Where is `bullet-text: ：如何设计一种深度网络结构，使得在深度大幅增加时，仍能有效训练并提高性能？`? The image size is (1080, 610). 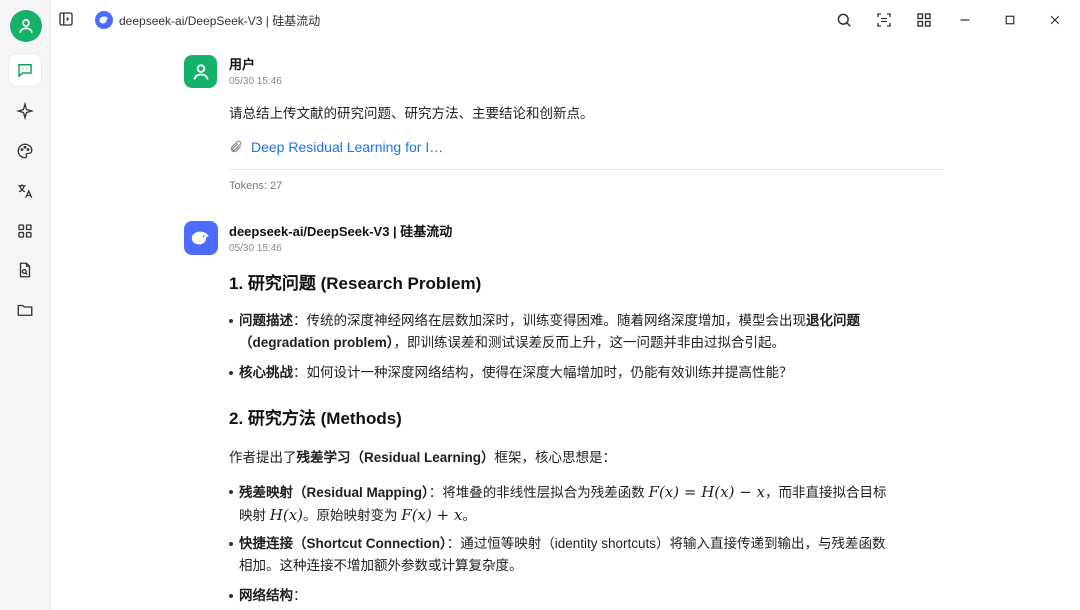 bullet-text: ：如何设计一种深度网络结构，使得在深度大幅增加时，仍能有效训练并提高性能？ is located at coordinates (543, 372).